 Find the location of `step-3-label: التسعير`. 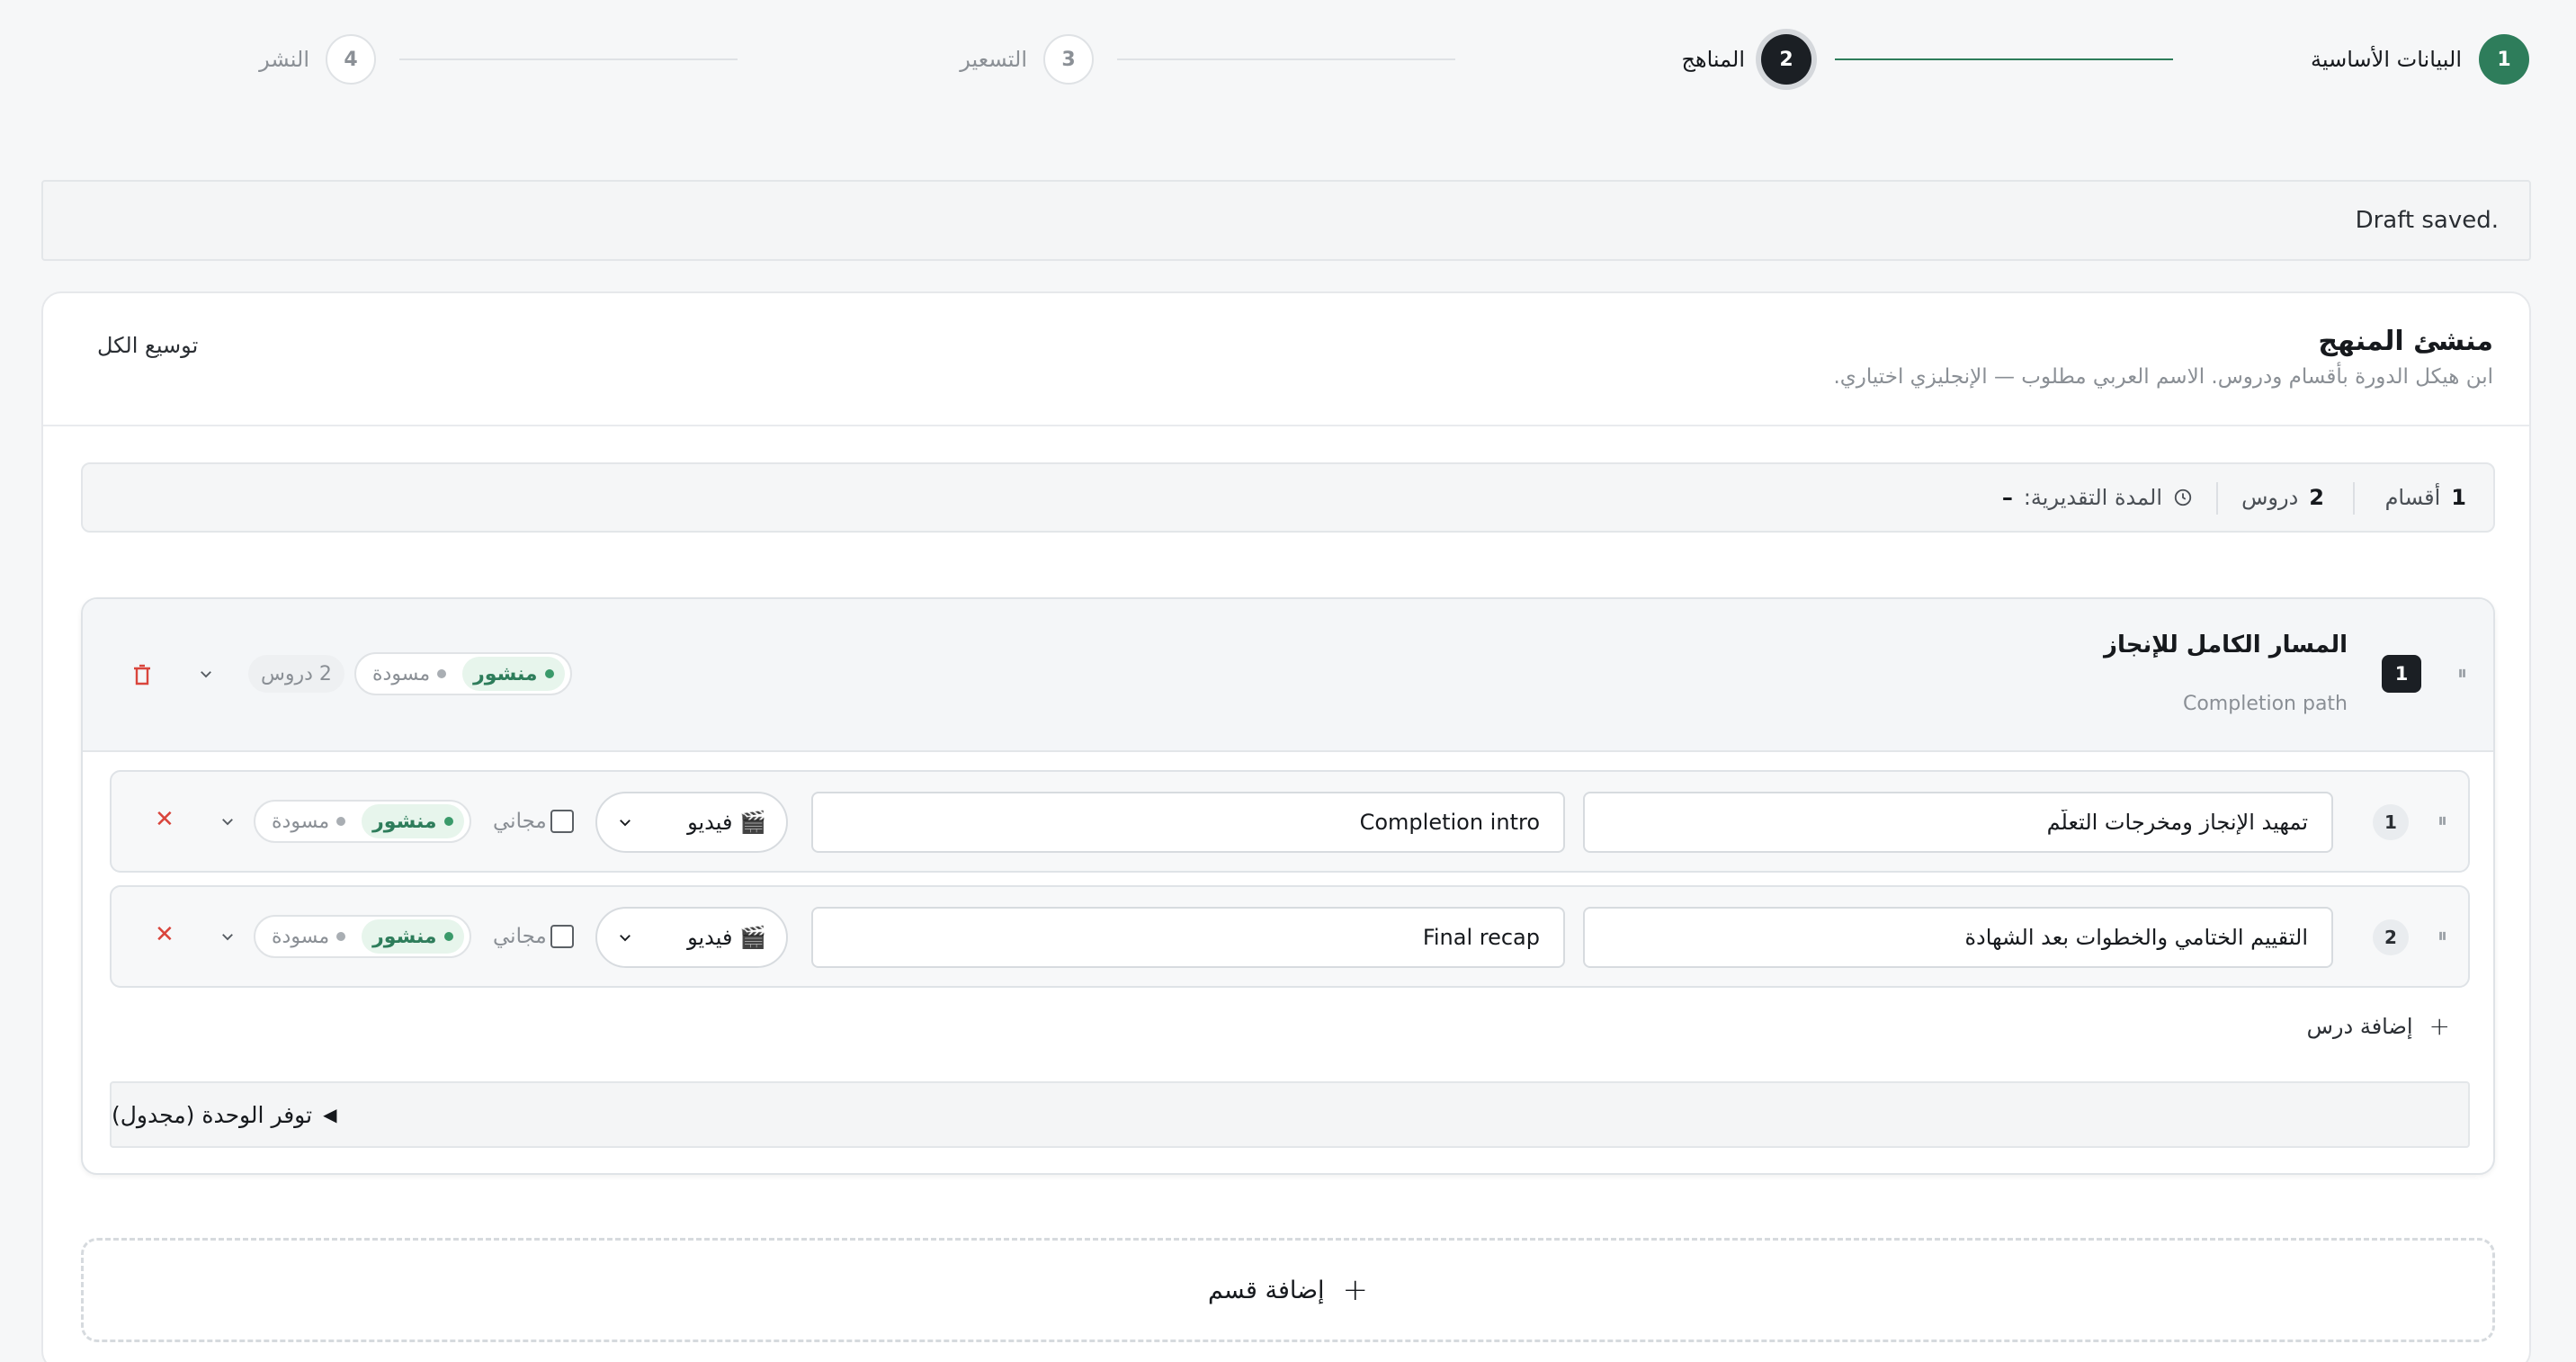

step-3-label: التسعير is located at coordinates (993, 59).